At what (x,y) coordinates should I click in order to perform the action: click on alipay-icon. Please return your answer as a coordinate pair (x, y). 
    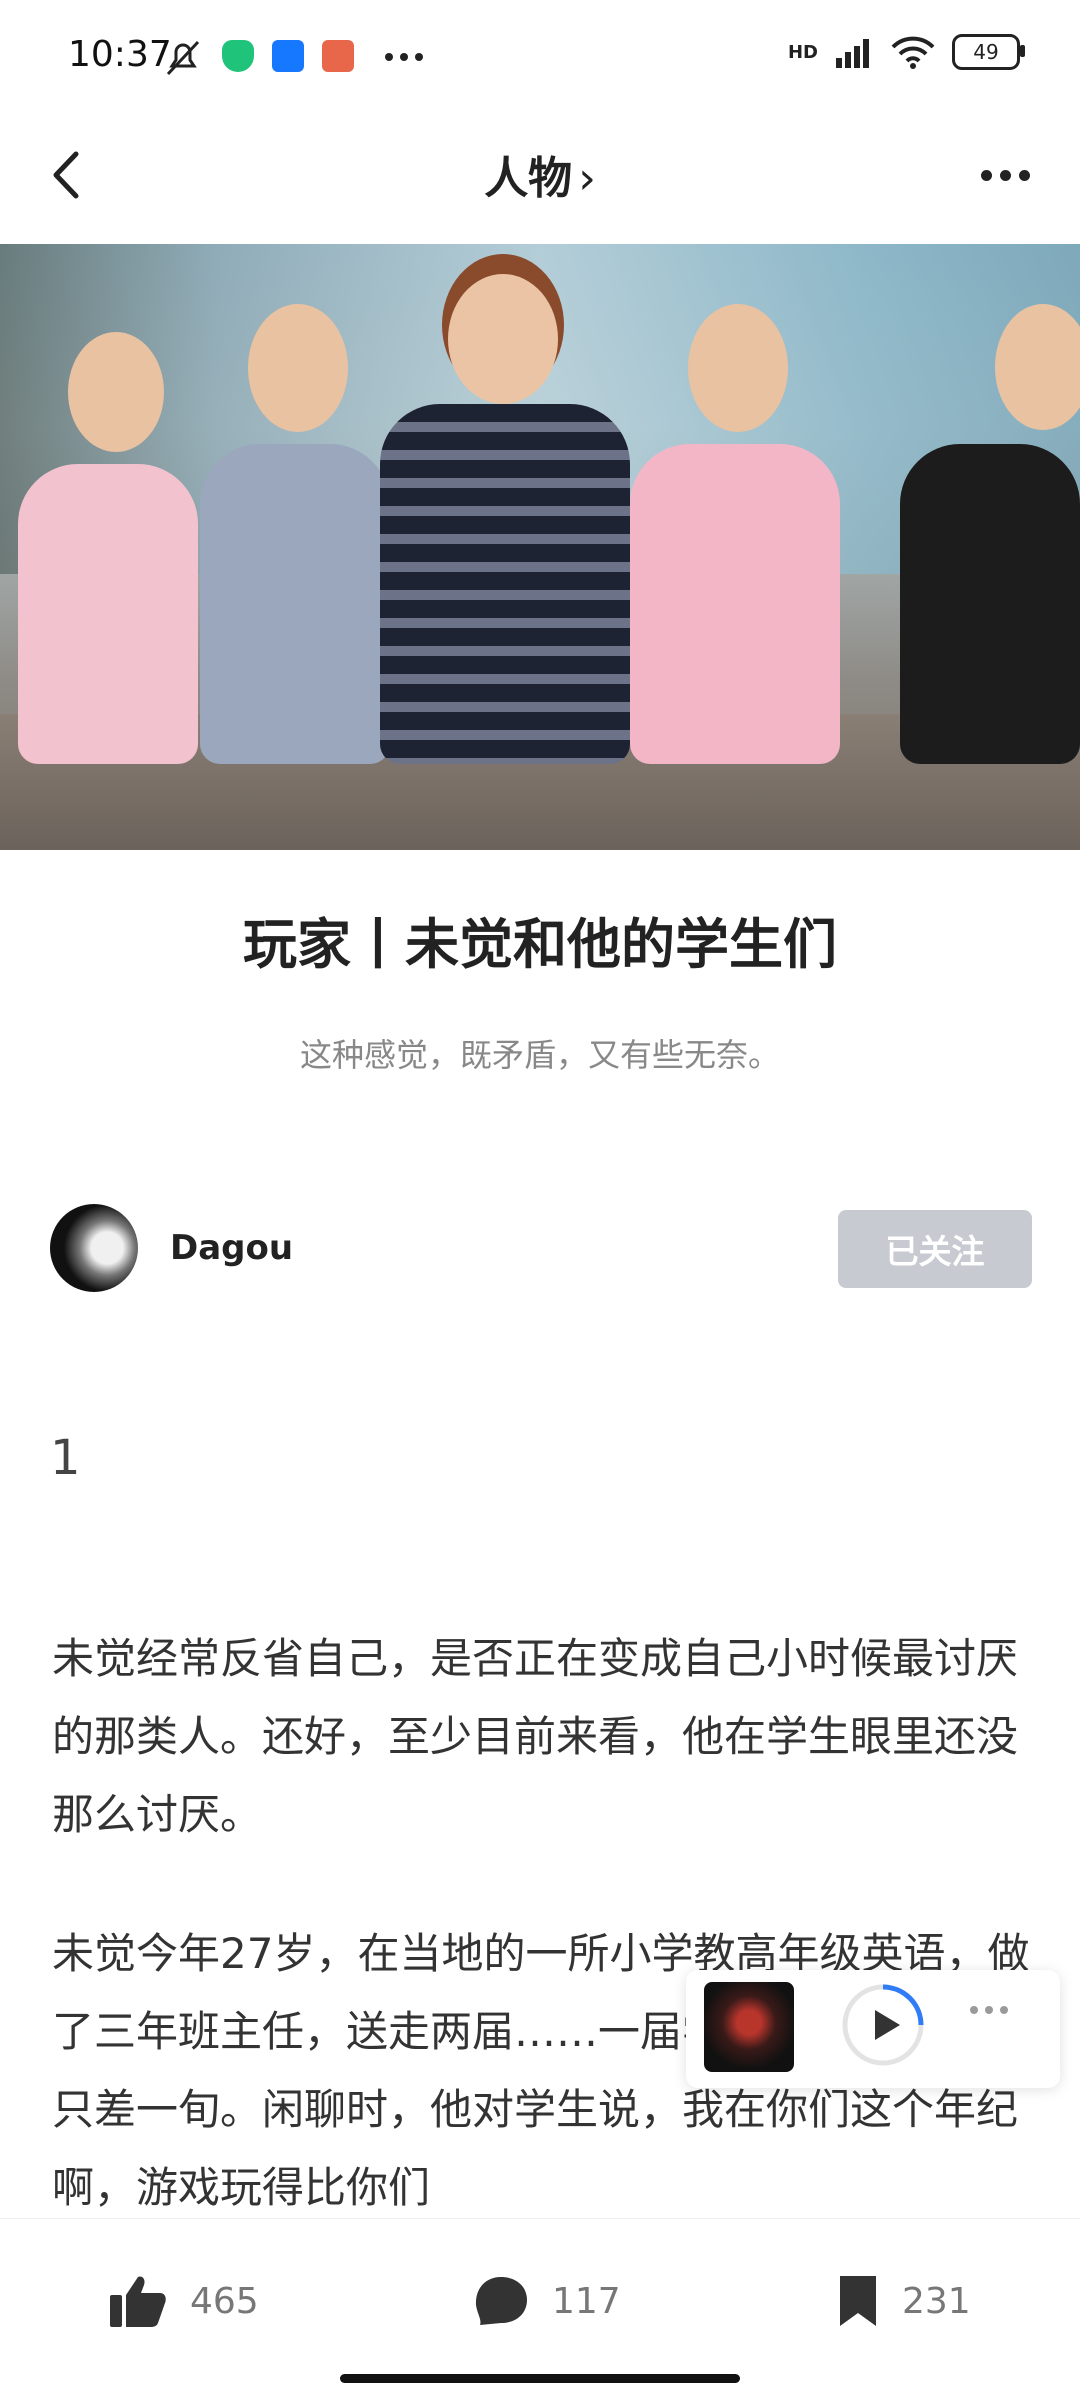
    Looking at the image, I should click on (288, 56).